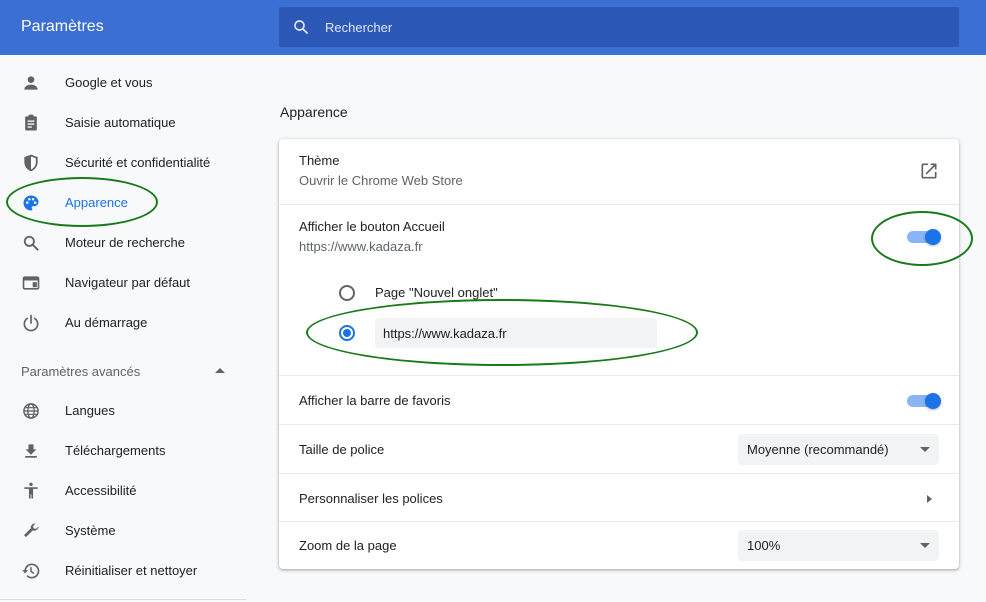 Image resolution: width=986 pixels, height=602 pixels. Describe the element at coordinates (31, 163) in the screenshot. I see `shield-icon` at that location.